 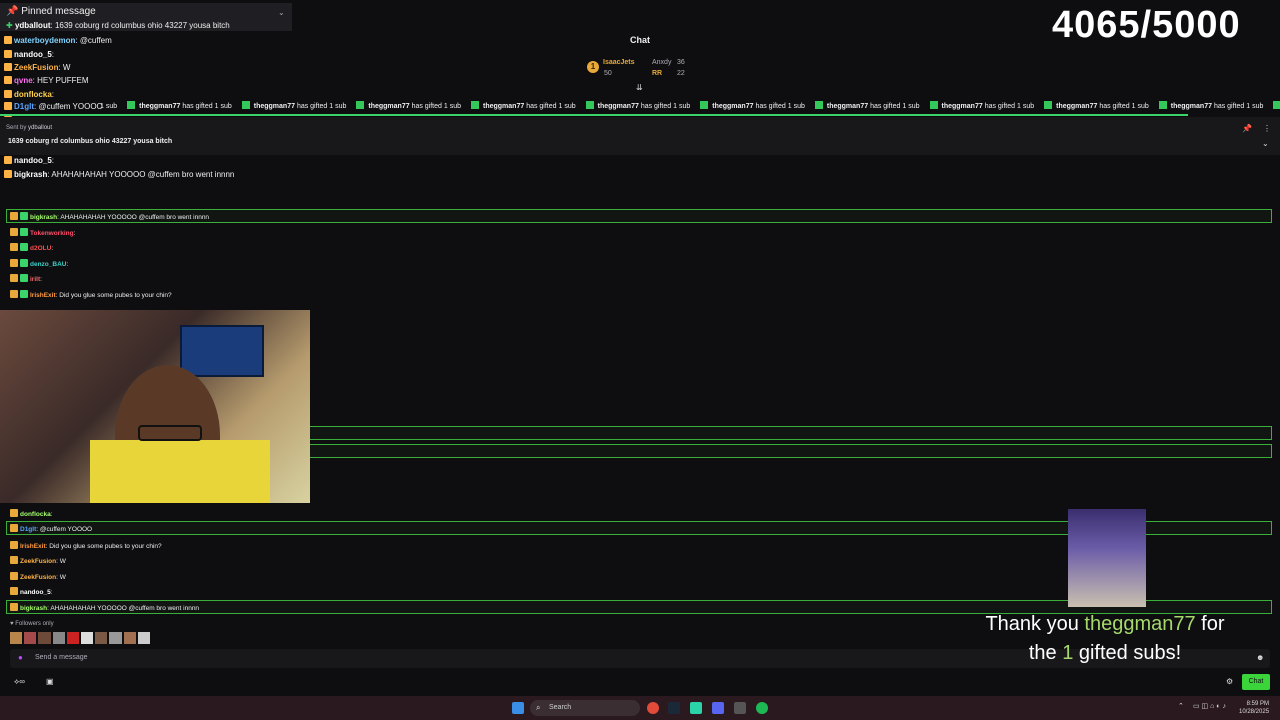 I want to click on chat-username: Tokenworking, so click(x=52, y=233).